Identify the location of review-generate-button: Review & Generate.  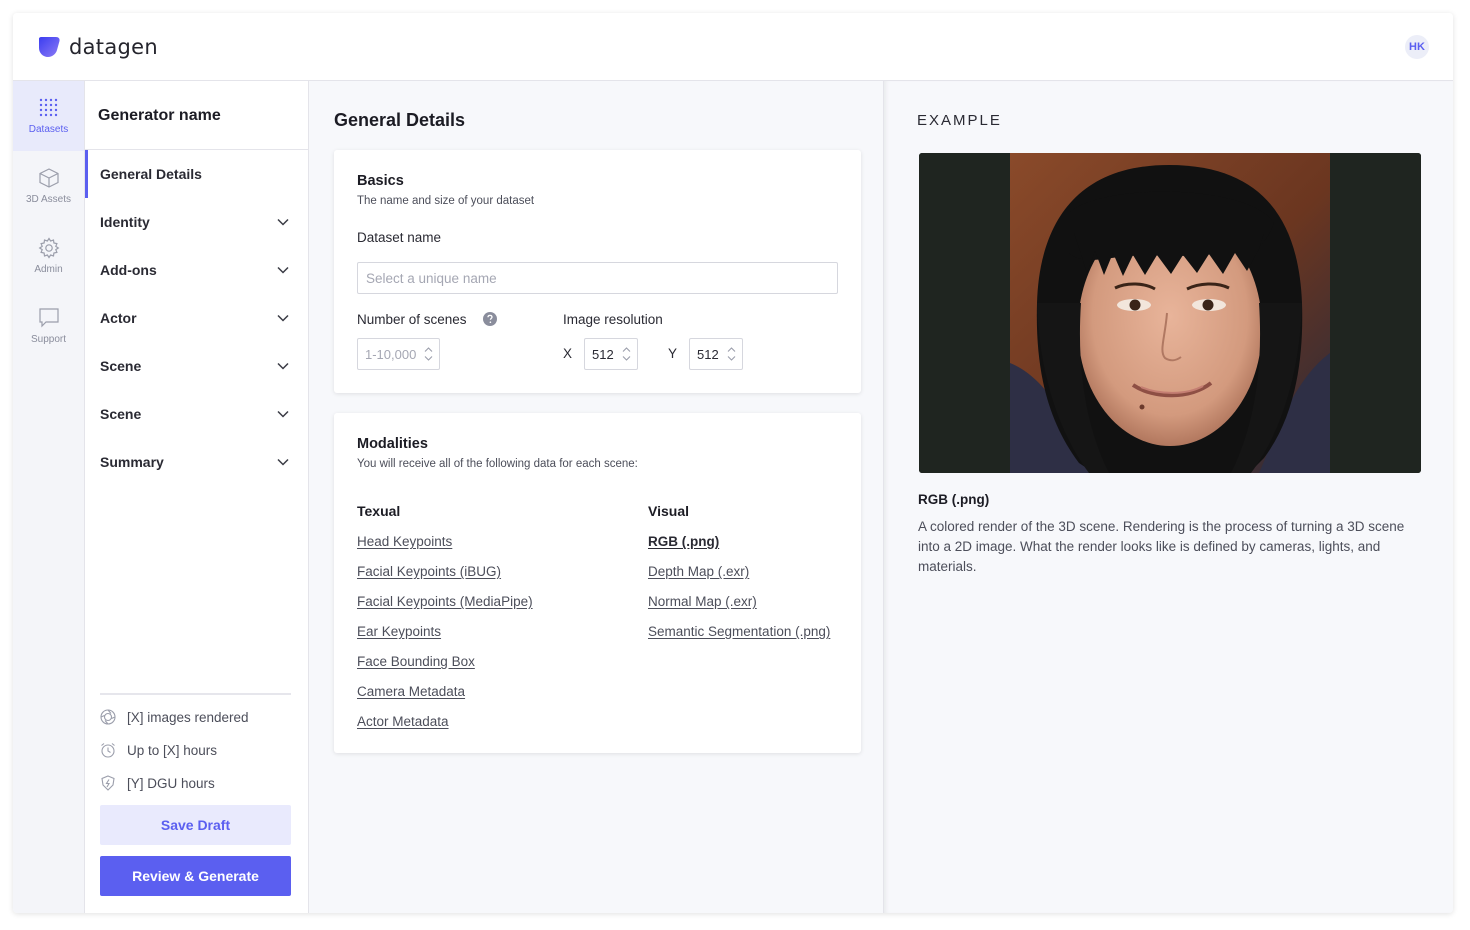
(195, 876).